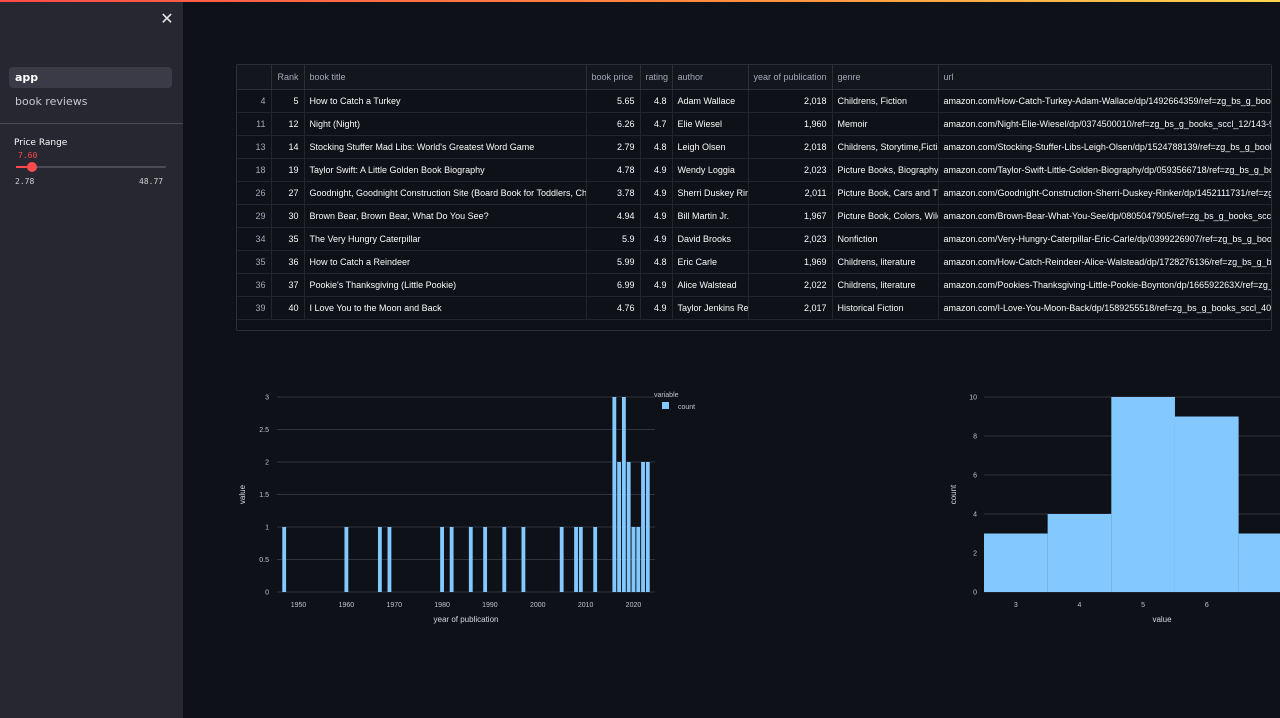 This screenshot has width=1280, height=718. What do you see at coordinates (613, 285) in the screenshot?
I see `cell-book-price: 6.99` at bounding box center [613, 285].